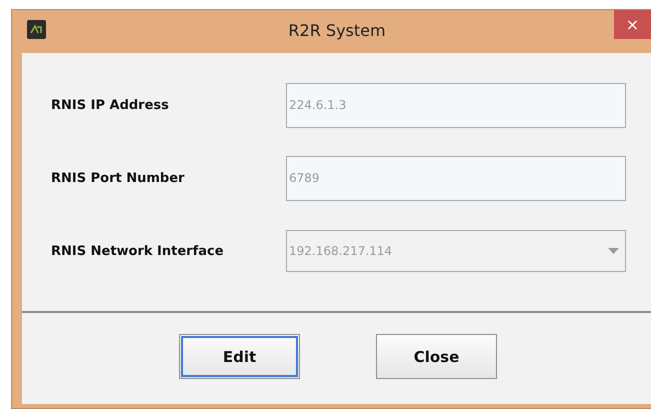 The height and width of the screenshot is (409, 651). I want to click on app-icon, so click(36, 29).